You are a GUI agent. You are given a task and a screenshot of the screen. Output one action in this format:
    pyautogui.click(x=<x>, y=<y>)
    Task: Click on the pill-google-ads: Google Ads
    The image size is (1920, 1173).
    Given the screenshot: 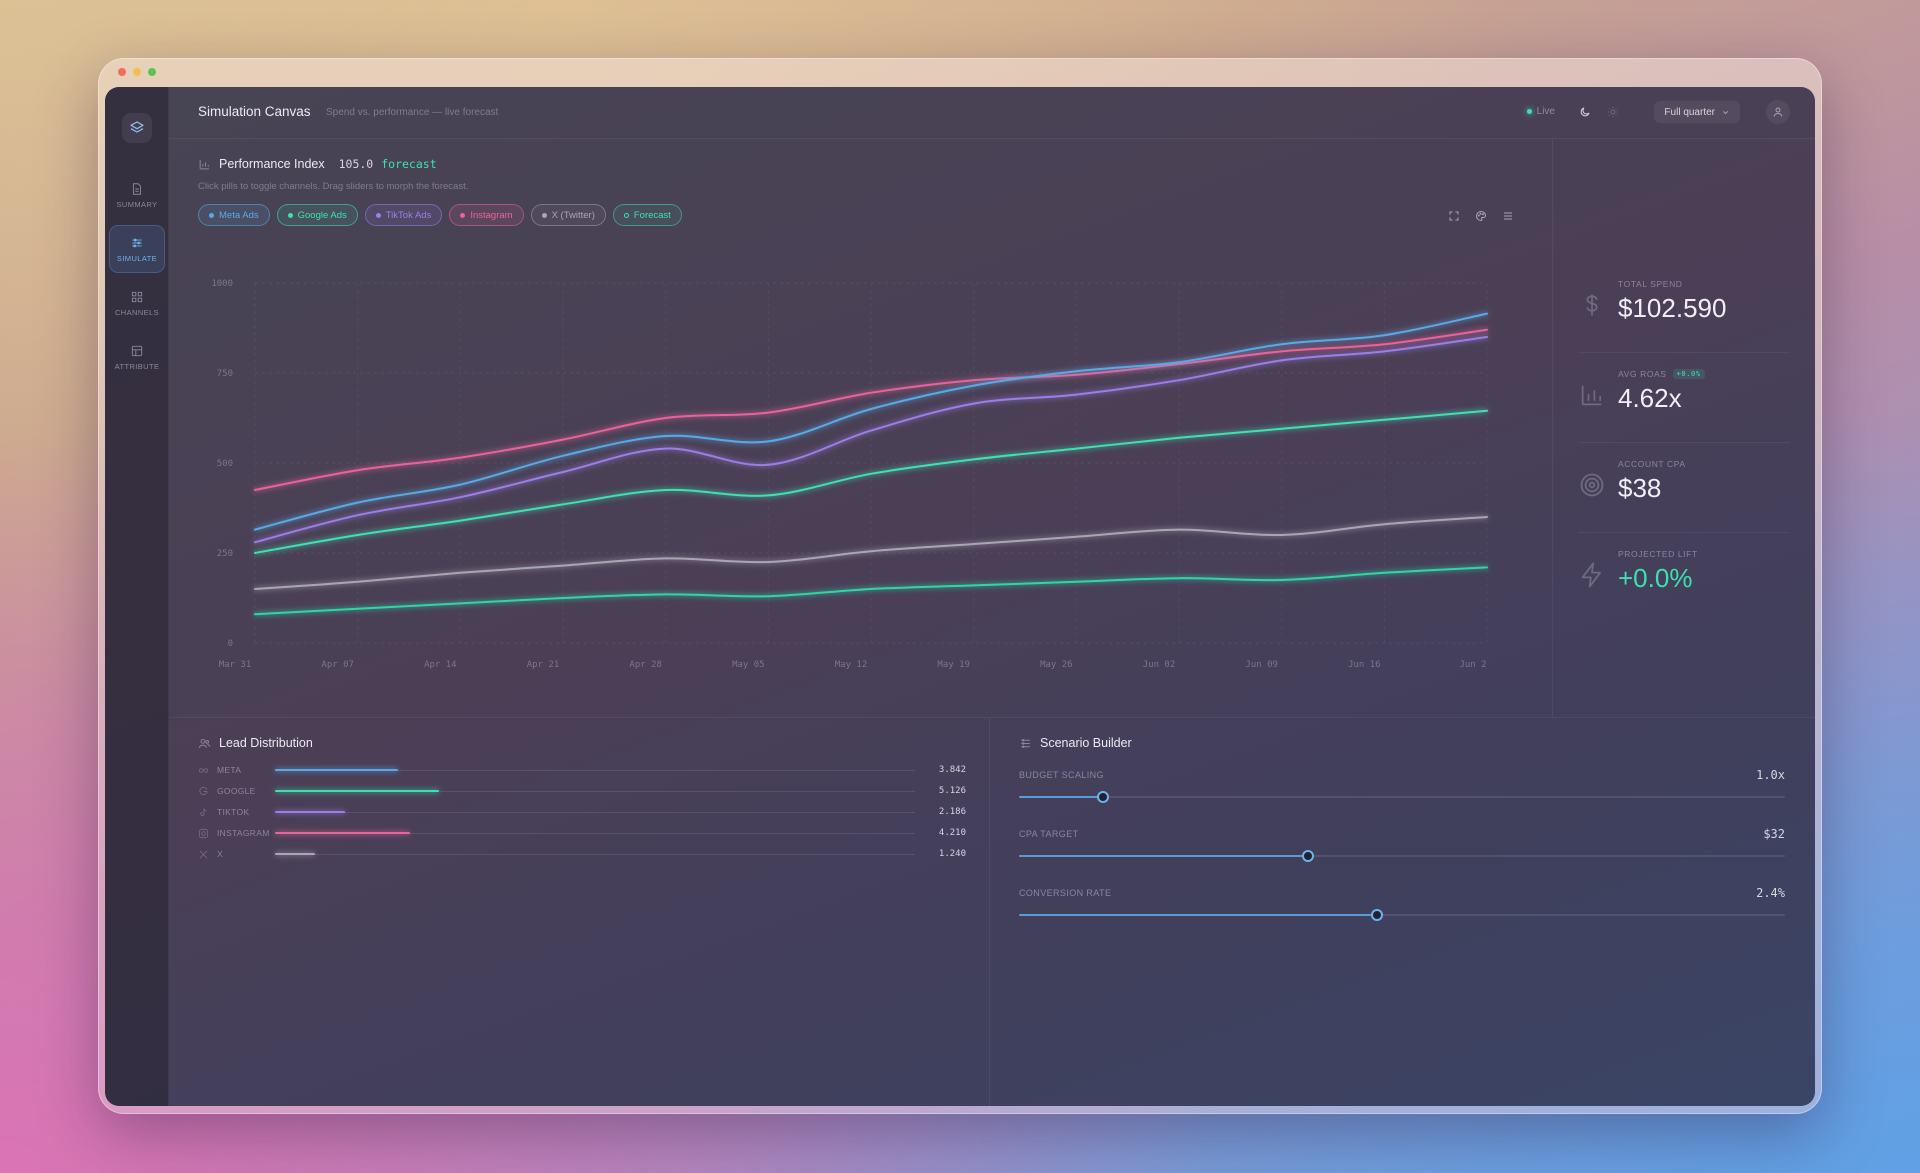 What is the action you would take?
    pyautogui.click(x=317, y=215)
    